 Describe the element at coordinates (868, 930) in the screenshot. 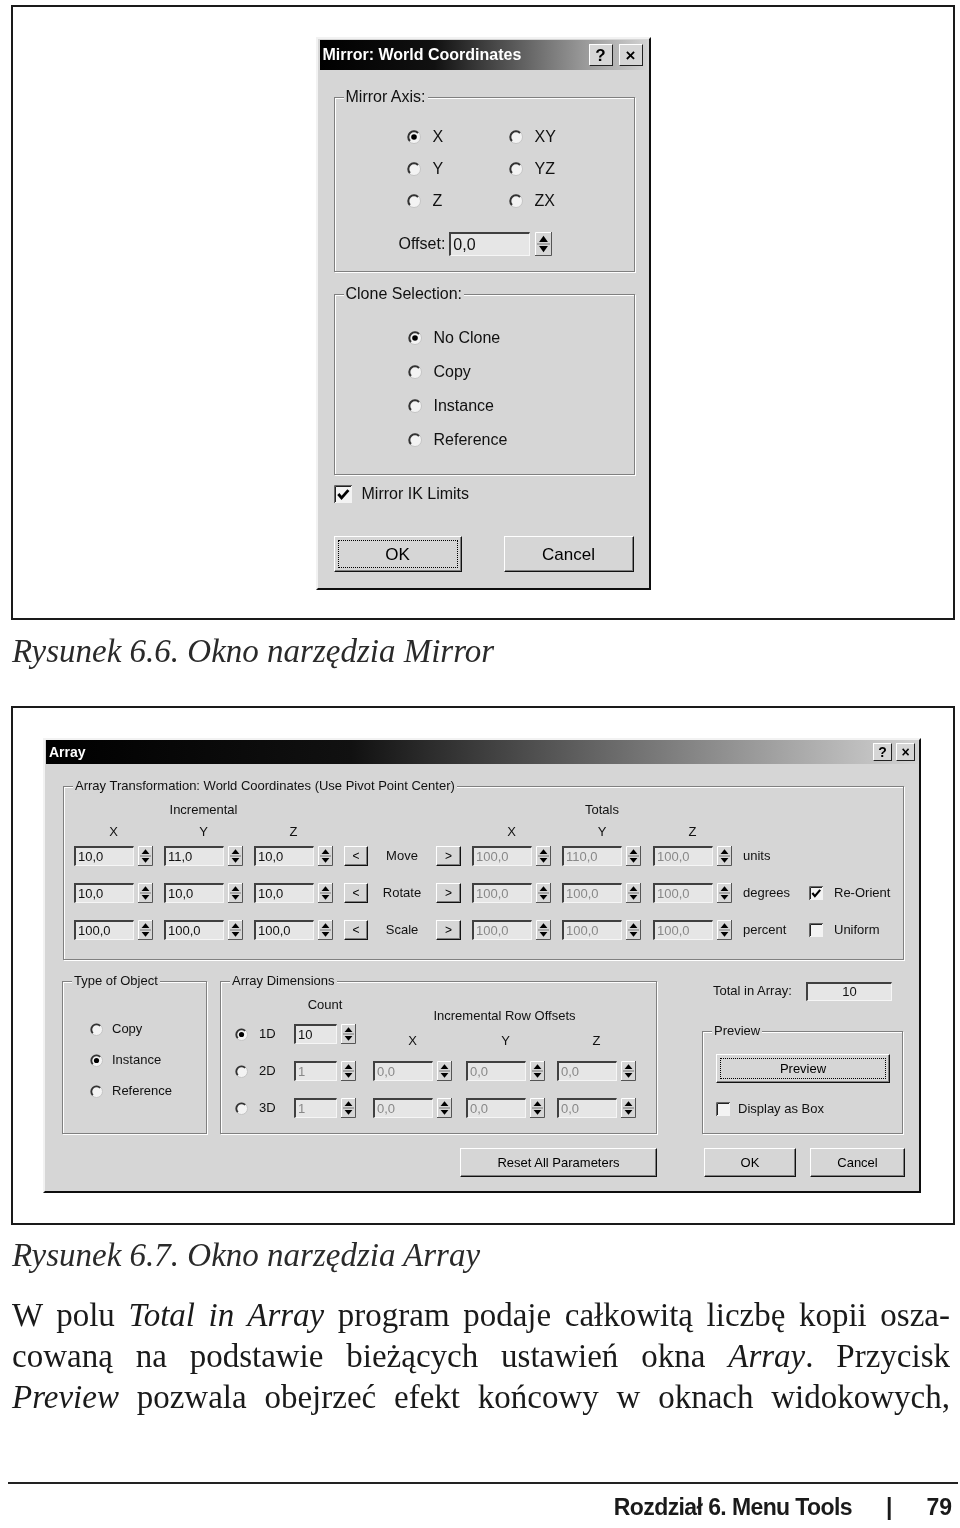

I see `checkbox-label: Uniform` at that location.